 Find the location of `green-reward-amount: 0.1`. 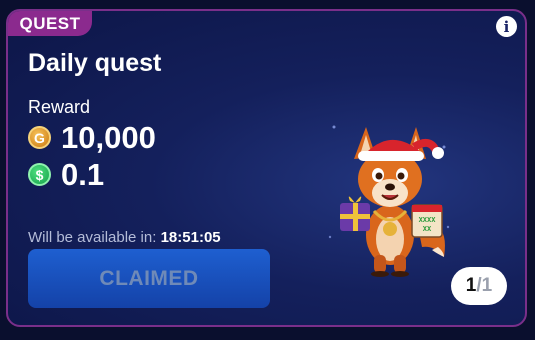

green-reward-amount: 0.1 is located at coordinates (83, 174).